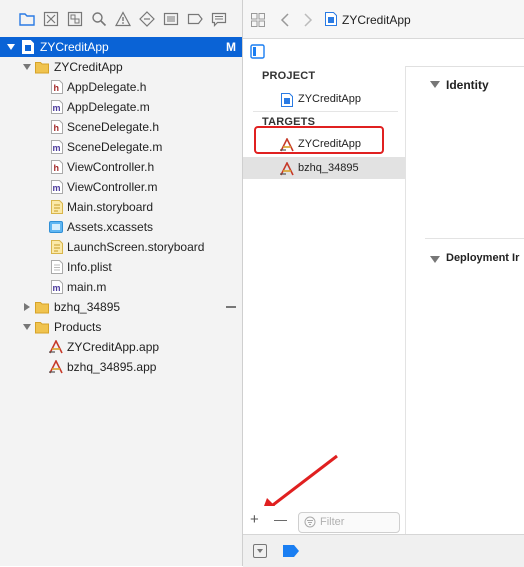 The image size is (524, 567). Describe the element at coordinates (289, 76) in the screenshot. I see `project-section-header: PROJECT` at that location.